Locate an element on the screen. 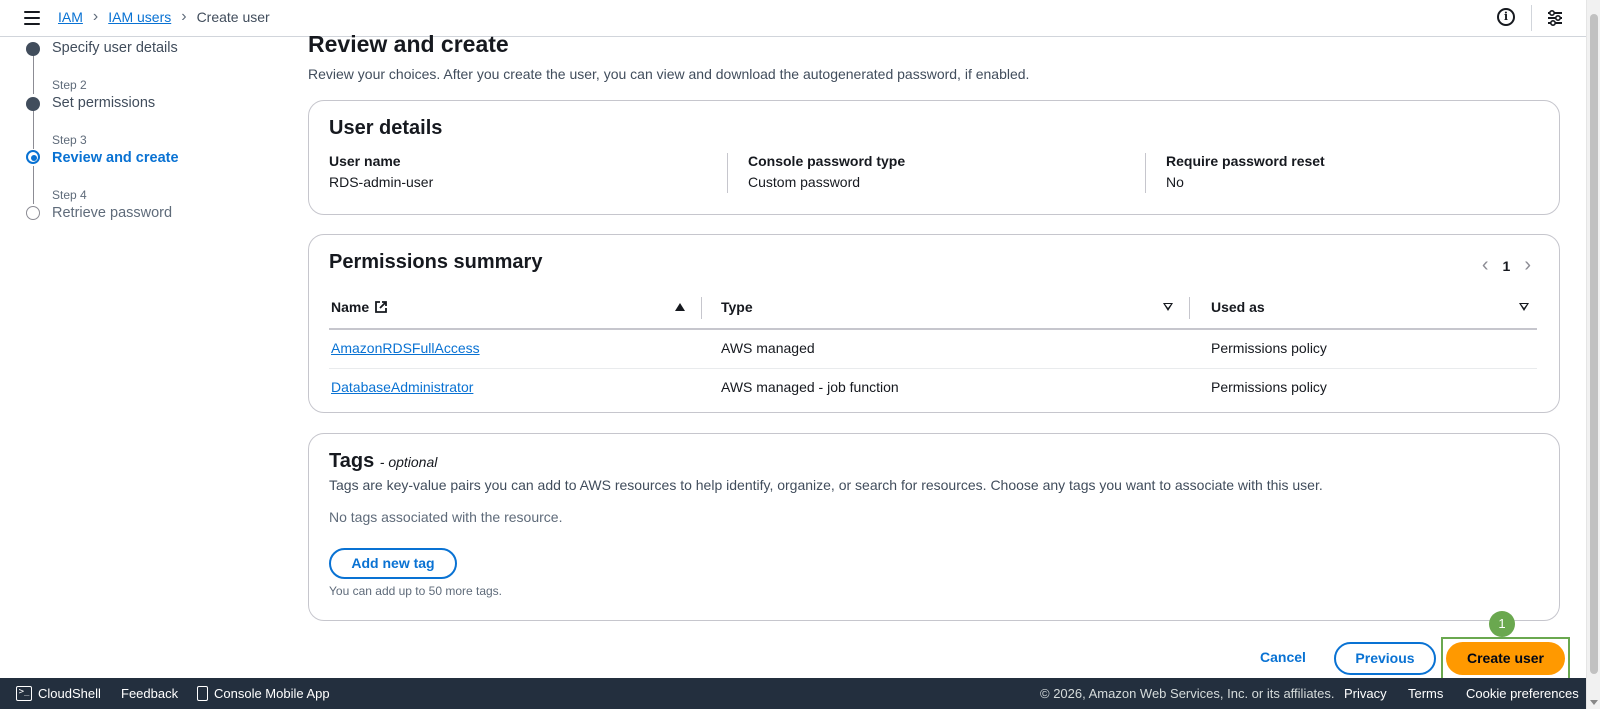 The height and width of the screenshot is (709, 1600). scrollbar-thumb is located at coordinates (1594, 344).